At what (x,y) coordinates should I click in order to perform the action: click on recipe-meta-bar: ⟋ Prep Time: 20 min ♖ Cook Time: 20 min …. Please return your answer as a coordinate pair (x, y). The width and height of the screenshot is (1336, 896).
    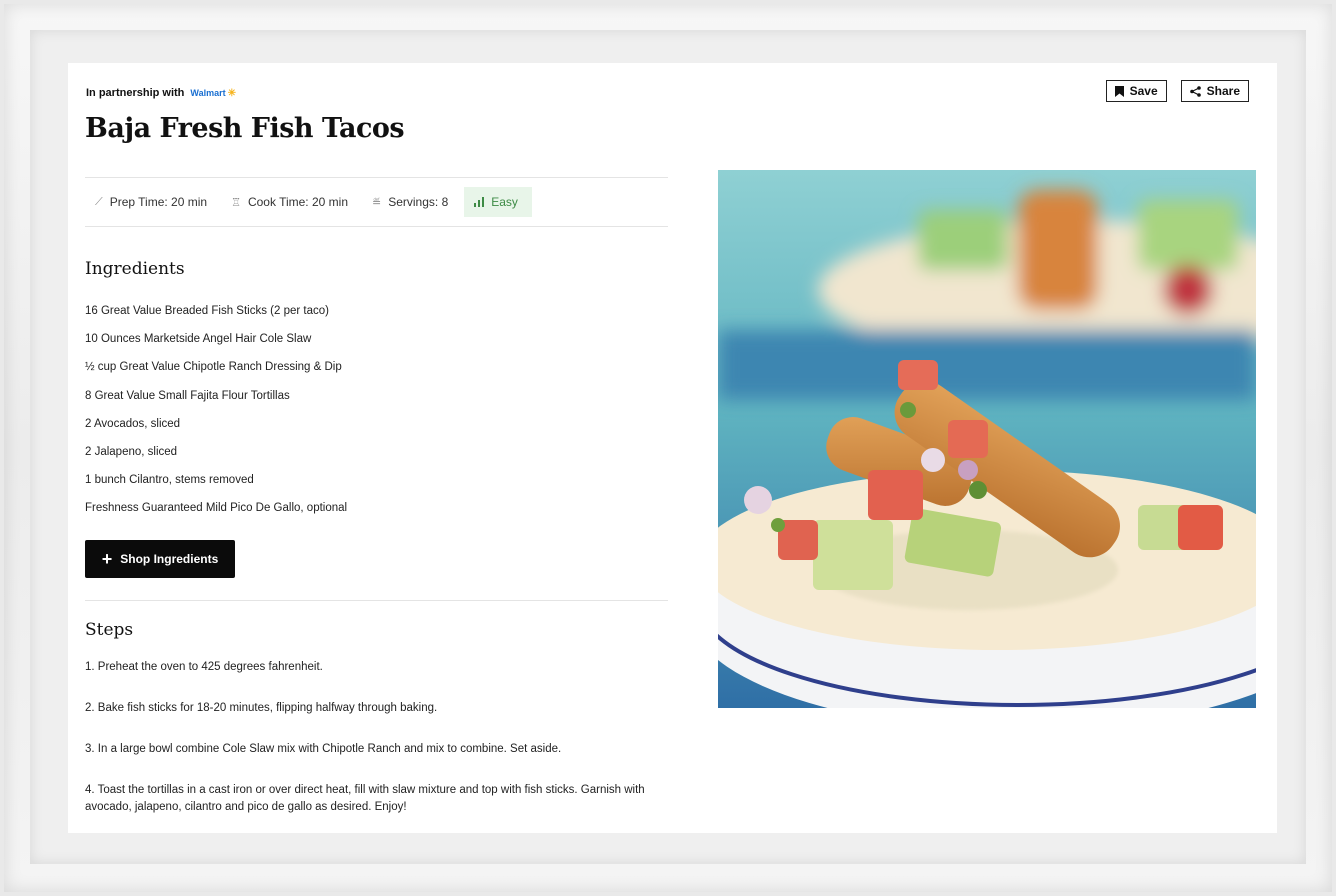
    Looking at the image, I should click on (376, 202).